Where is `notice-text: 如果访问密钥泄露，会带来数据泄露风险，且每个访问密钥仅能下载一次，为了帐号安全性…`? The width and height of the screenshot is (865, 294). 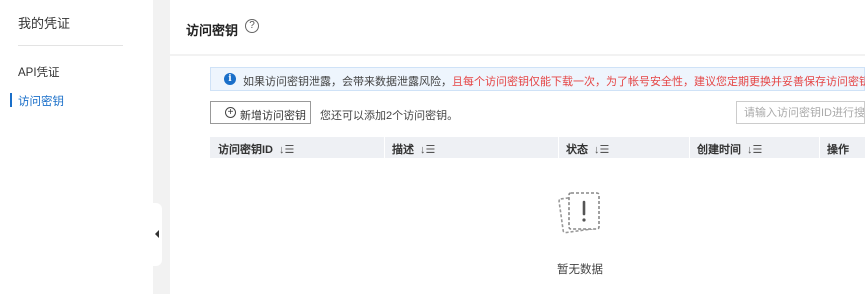
notice-text: 如果访问密钥泄露，会带来数据泄露风险，且每个访问密钥仅能下载一次，为了帐号安全性… is located at coordinates (554, 81).